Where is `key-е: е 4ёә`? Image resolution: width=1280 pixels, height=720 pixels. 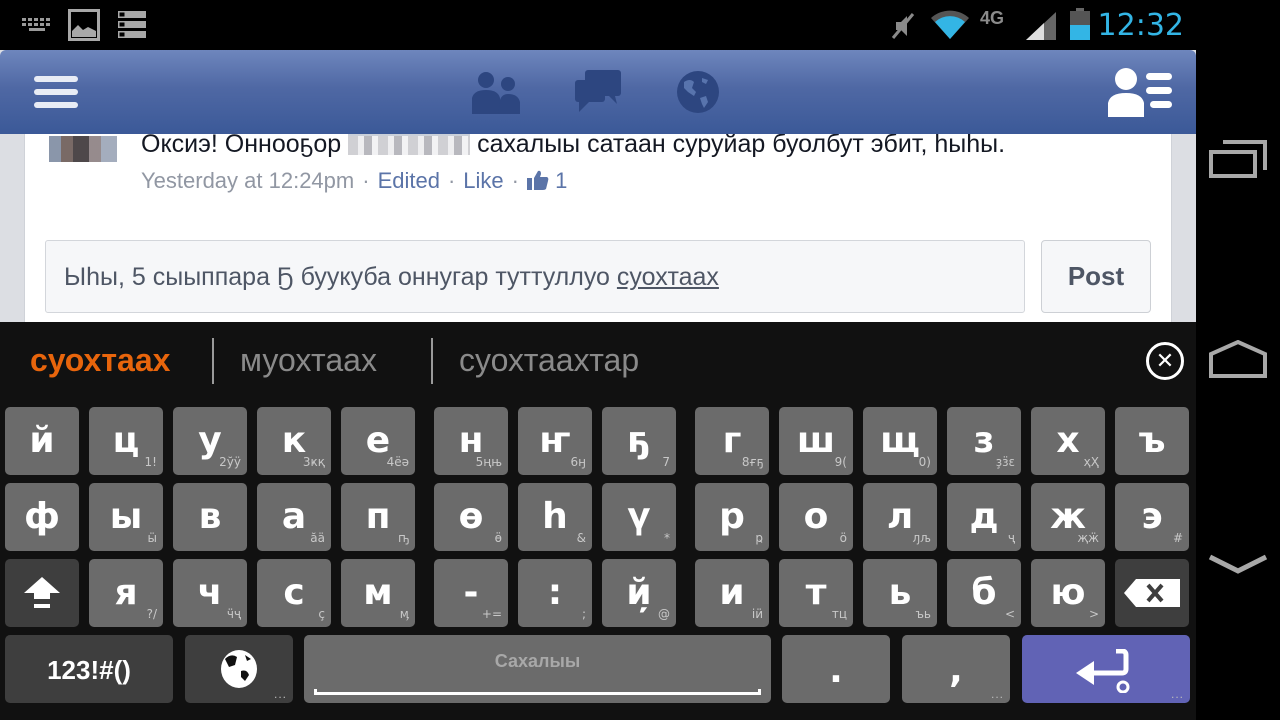
key-е: е 4ёә is located at coordinates (378, 441).